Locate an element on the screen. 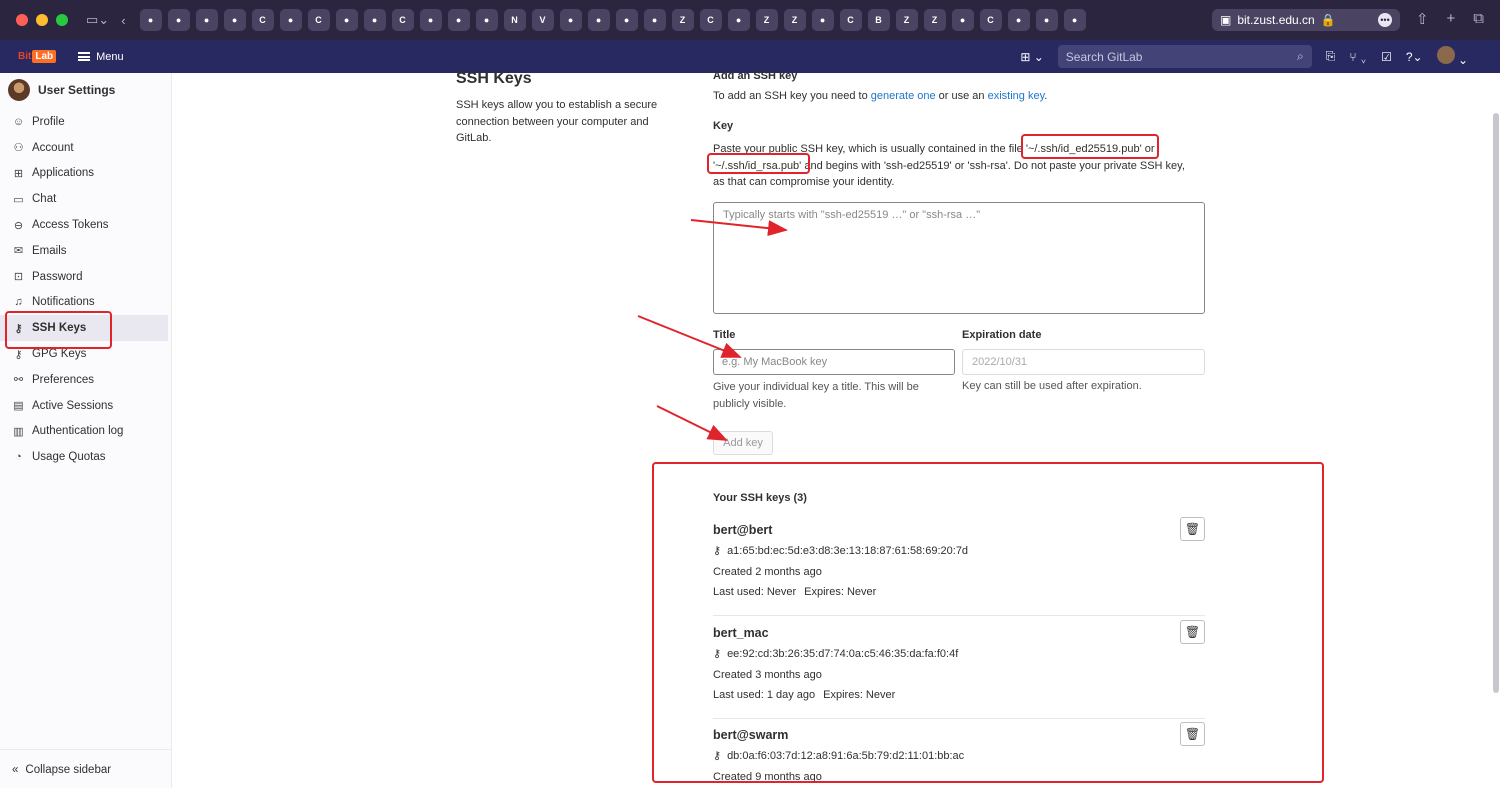  account-icon: ⚇ is located at coordinates (18, 148).